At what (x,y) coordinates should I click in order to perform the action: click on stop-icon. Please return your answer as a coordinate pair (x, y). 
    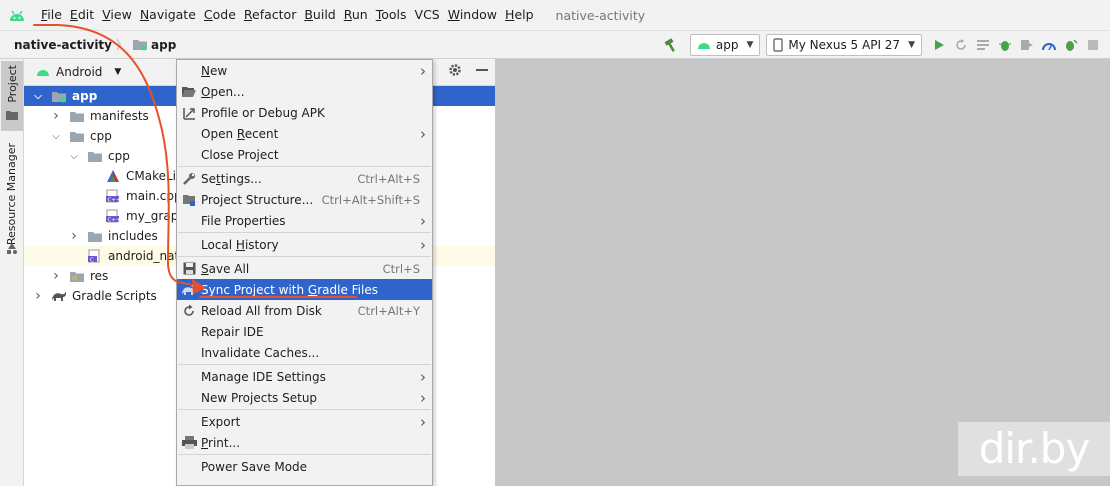
    Looking at the image, I should click on (1093, 45).